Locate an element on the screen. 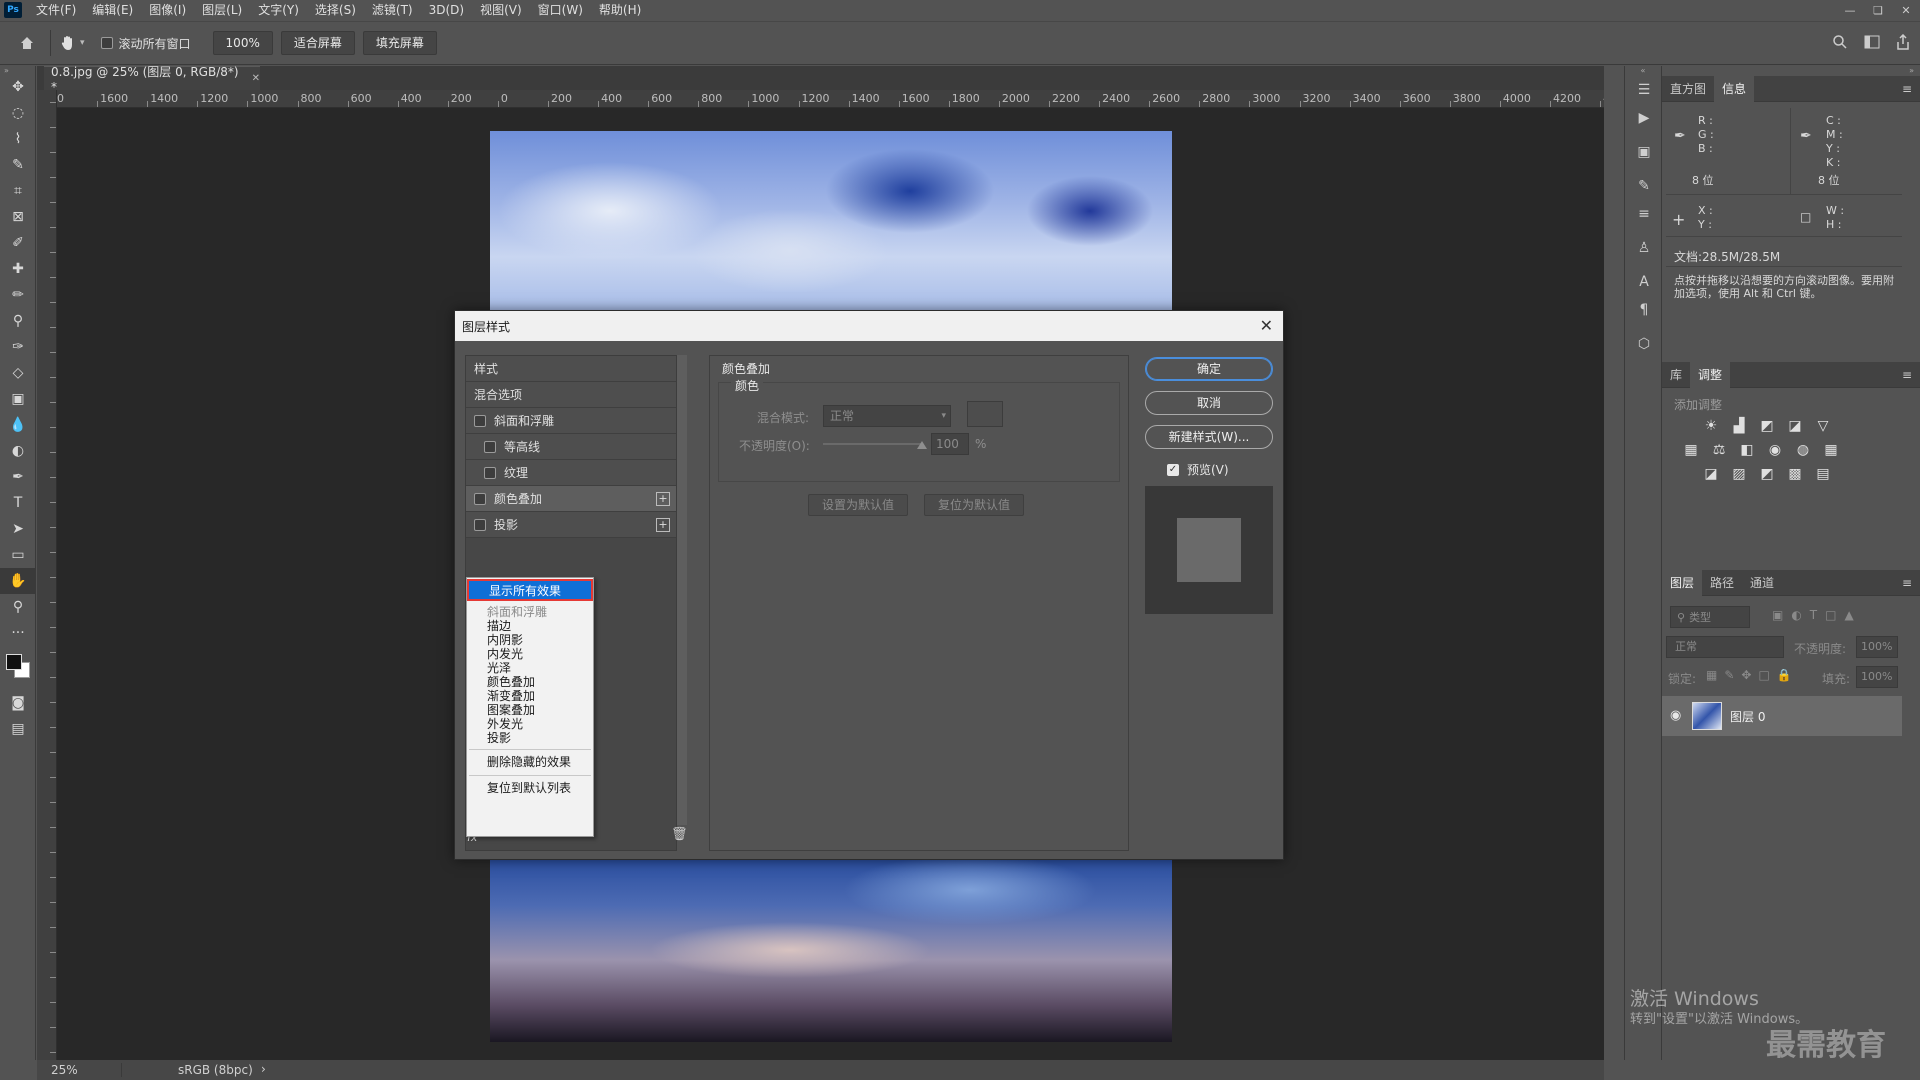  style-list-item: 投影 + is located at coordinates (571, 525).